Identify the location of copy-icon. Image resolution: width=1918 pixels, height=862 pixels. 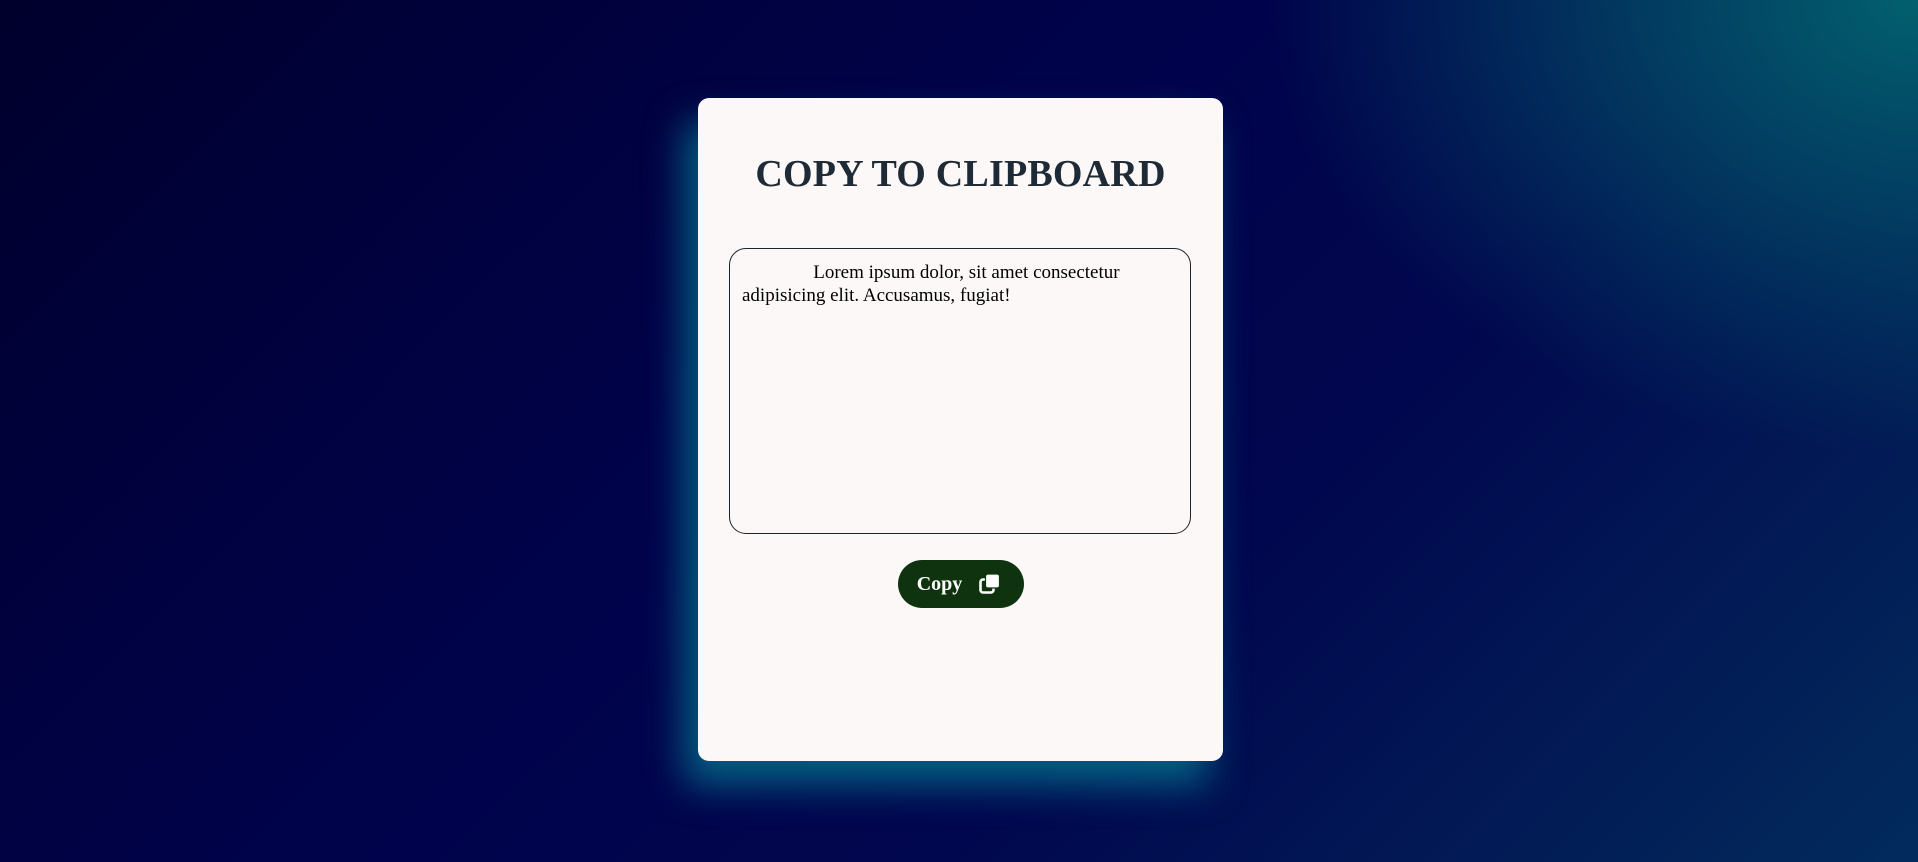
(990, 584).